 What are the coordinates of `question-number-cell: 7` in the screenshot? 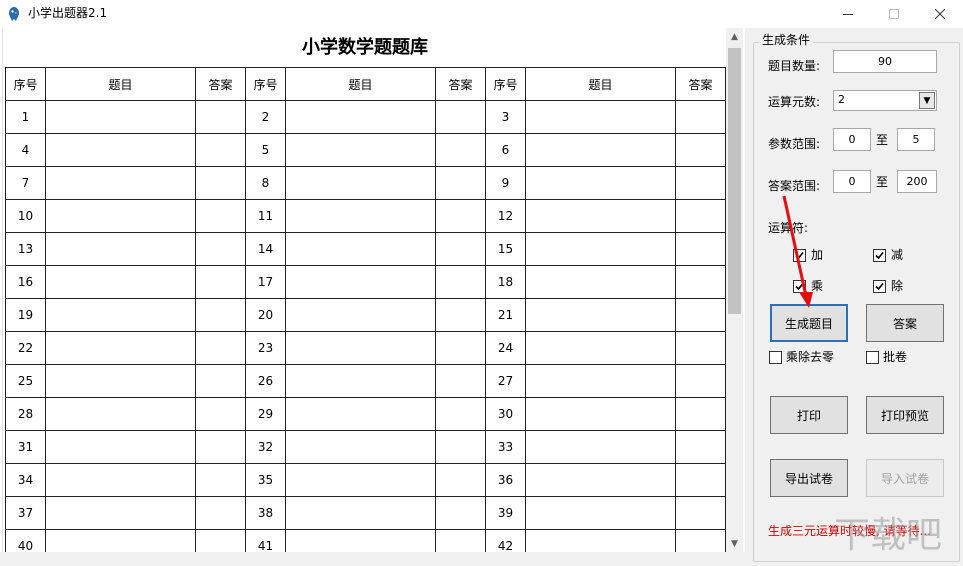 It's located at (25, 183).